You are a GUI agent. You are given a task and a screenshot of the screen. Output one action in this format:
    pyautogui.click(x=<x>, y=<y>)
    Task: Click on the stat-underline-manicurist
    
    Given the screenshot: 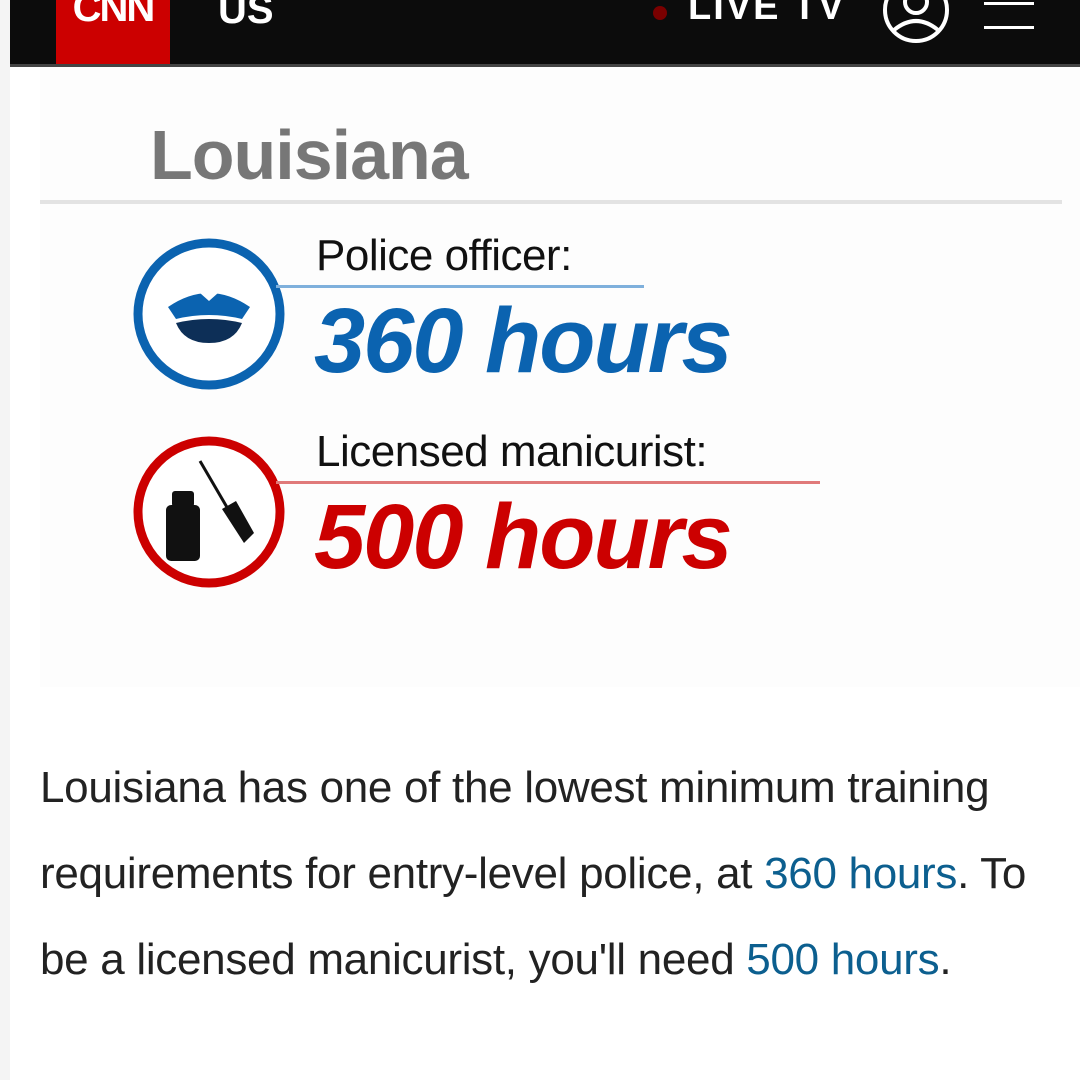 What is the action you would take?
    pyautogui.click(x=548, y=482)
    